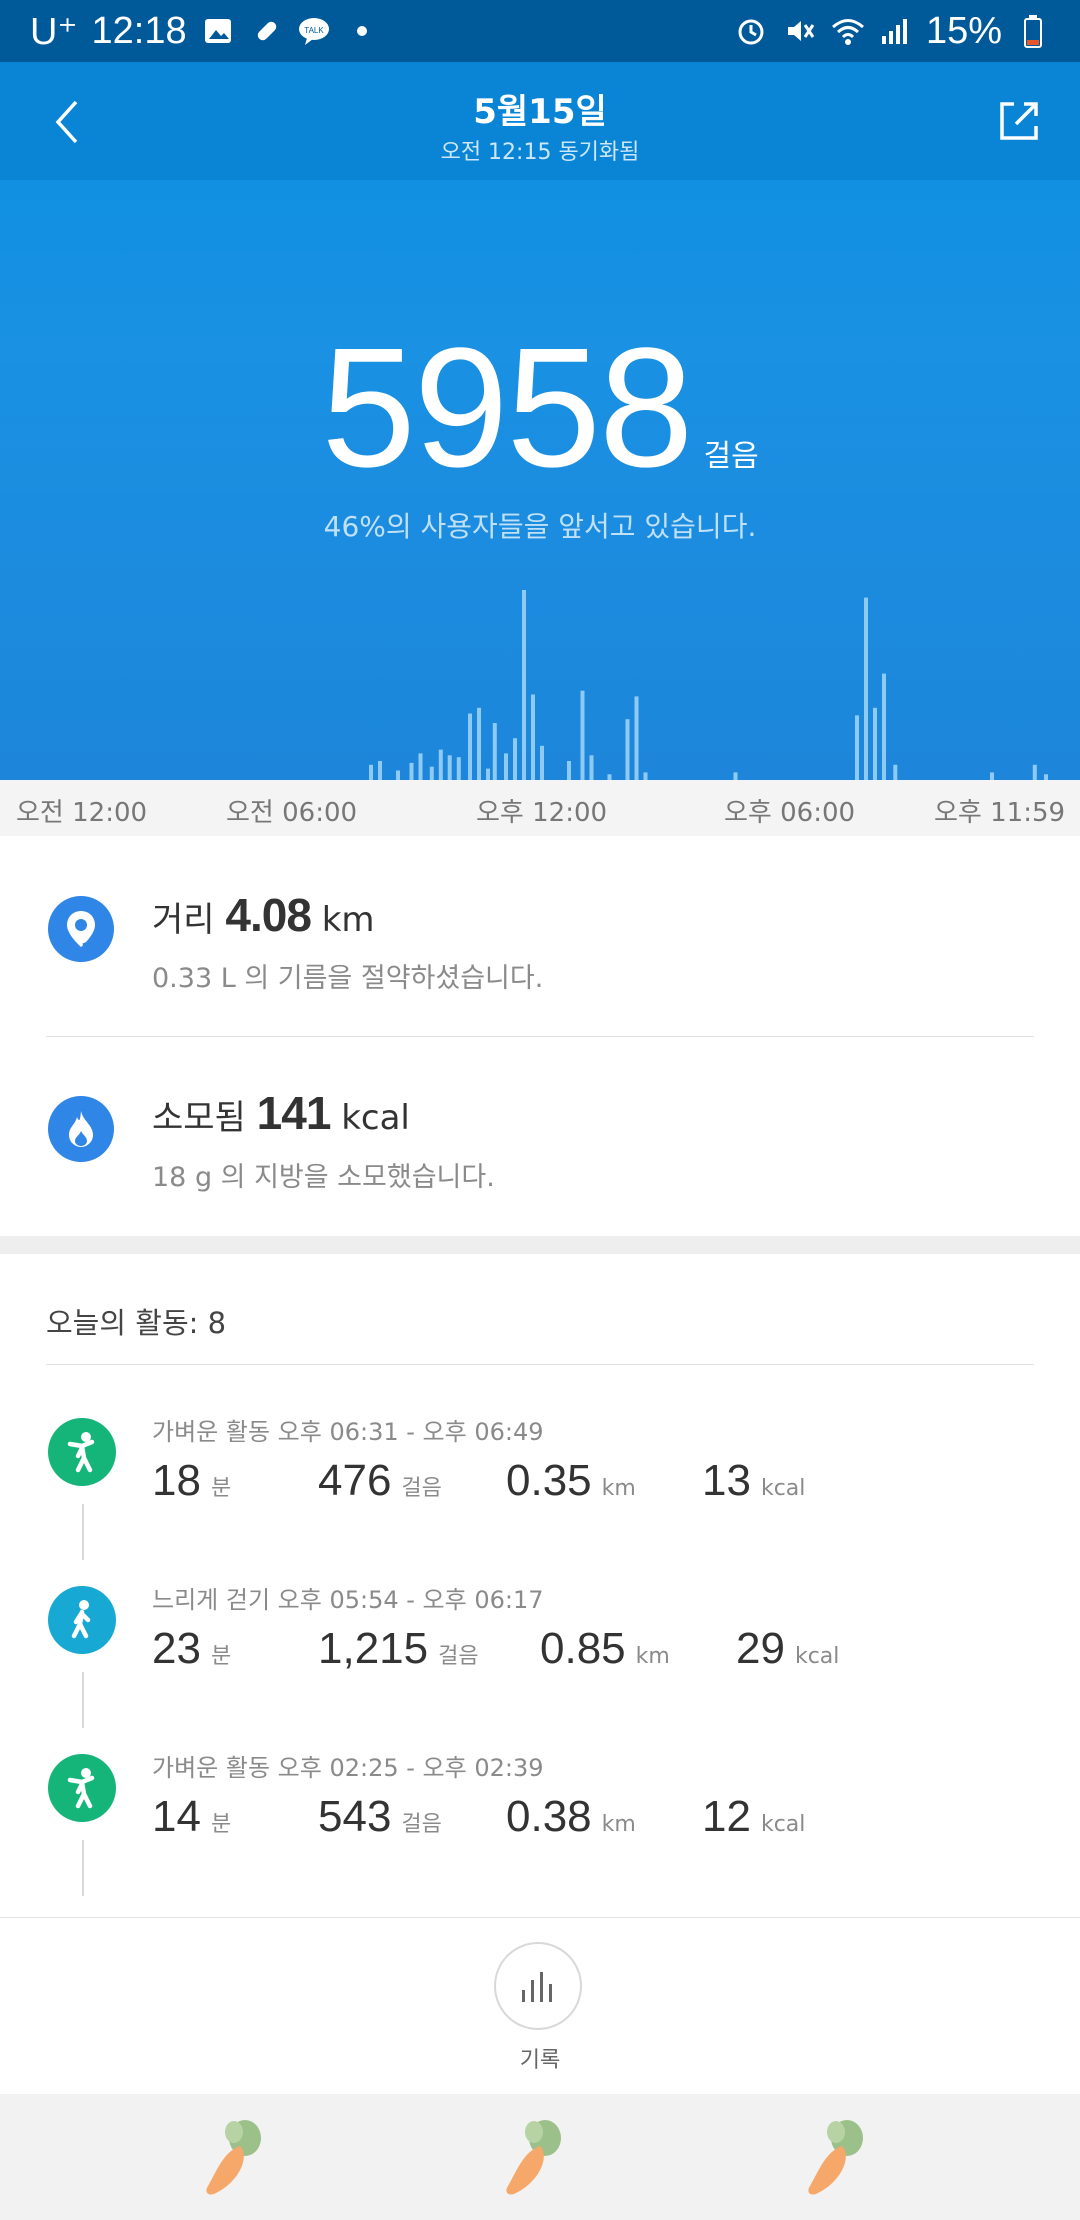  I want to click on carrier-label: U⁺, so click(54, 31).